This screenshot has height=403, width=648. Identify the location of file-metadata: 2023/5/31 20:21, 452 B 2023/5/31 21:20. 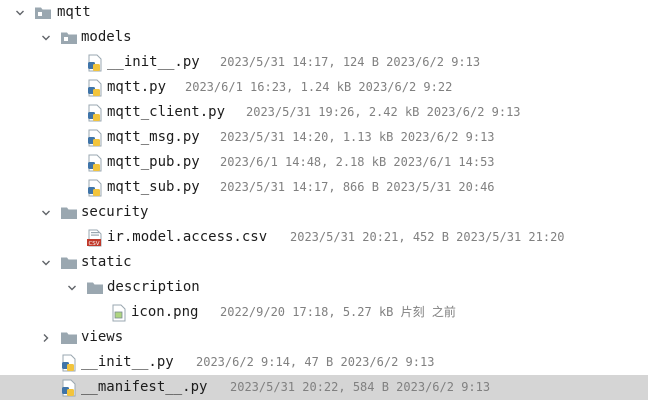
(427, 237).